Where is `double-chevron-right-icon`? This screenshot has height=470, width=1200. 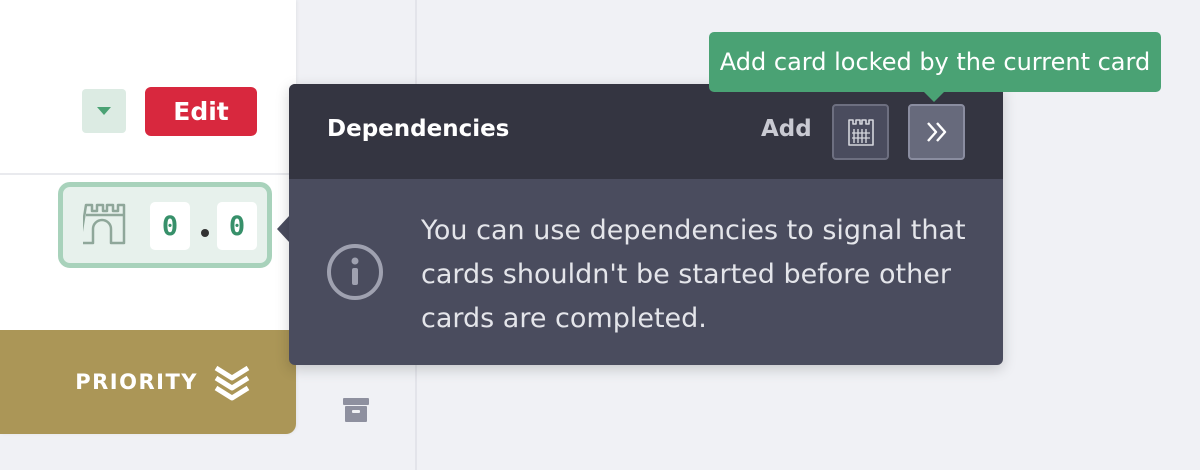 double-chevron-right-icon is located at coordinates (936, 132).